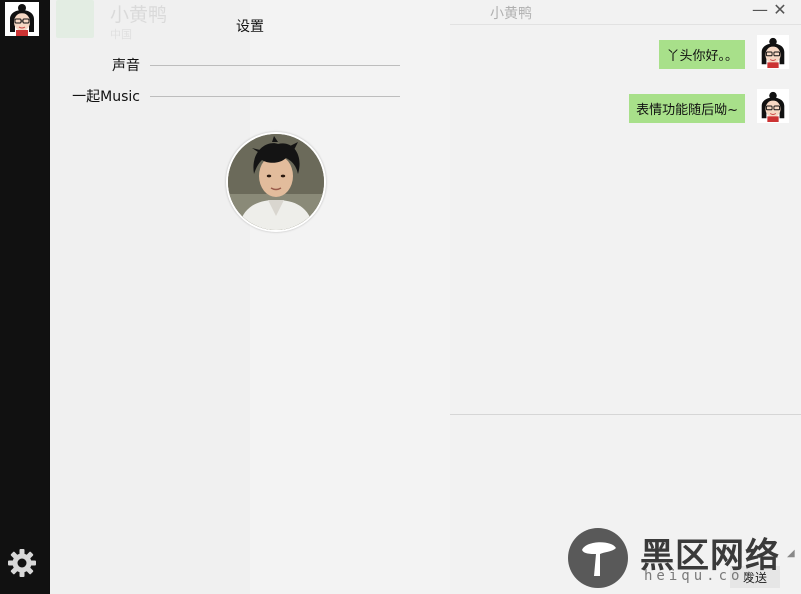 The width and height of the screenshot is (801, 594). What do you see at coordinates (700, 576) in the screenshot?
I see `watermark-url: heiqu.com` at bounding box center [700, 576].